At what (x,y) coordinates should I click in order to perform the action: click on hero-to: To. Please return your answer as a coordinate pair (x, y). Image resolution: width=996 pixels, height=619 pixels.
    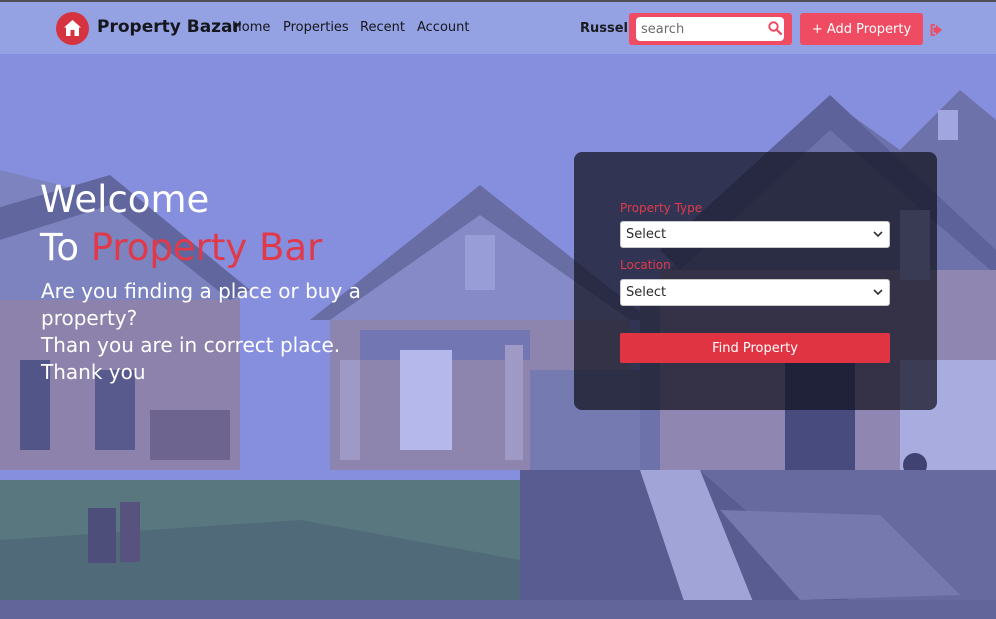
    Looking at the image, I should click on (65, 247).